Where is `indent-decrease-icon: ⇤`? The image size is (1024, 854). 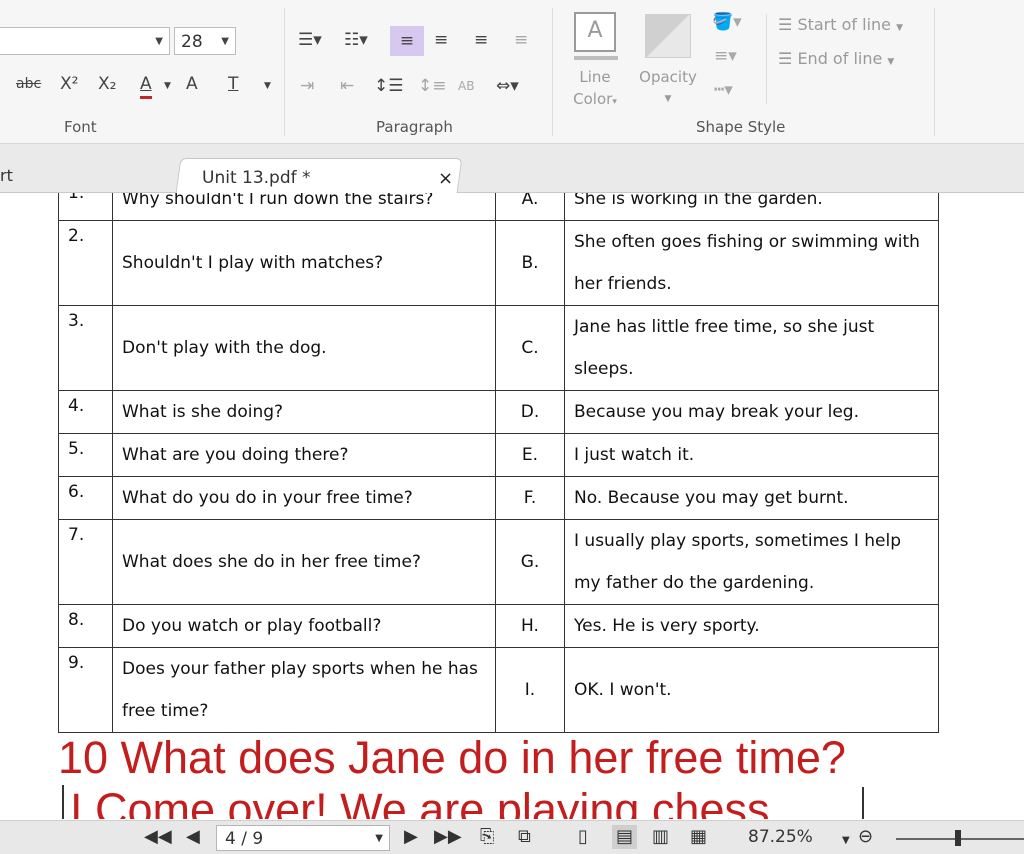 indent-decrease-icon: ⇤ is located at coordinates (347, 86).